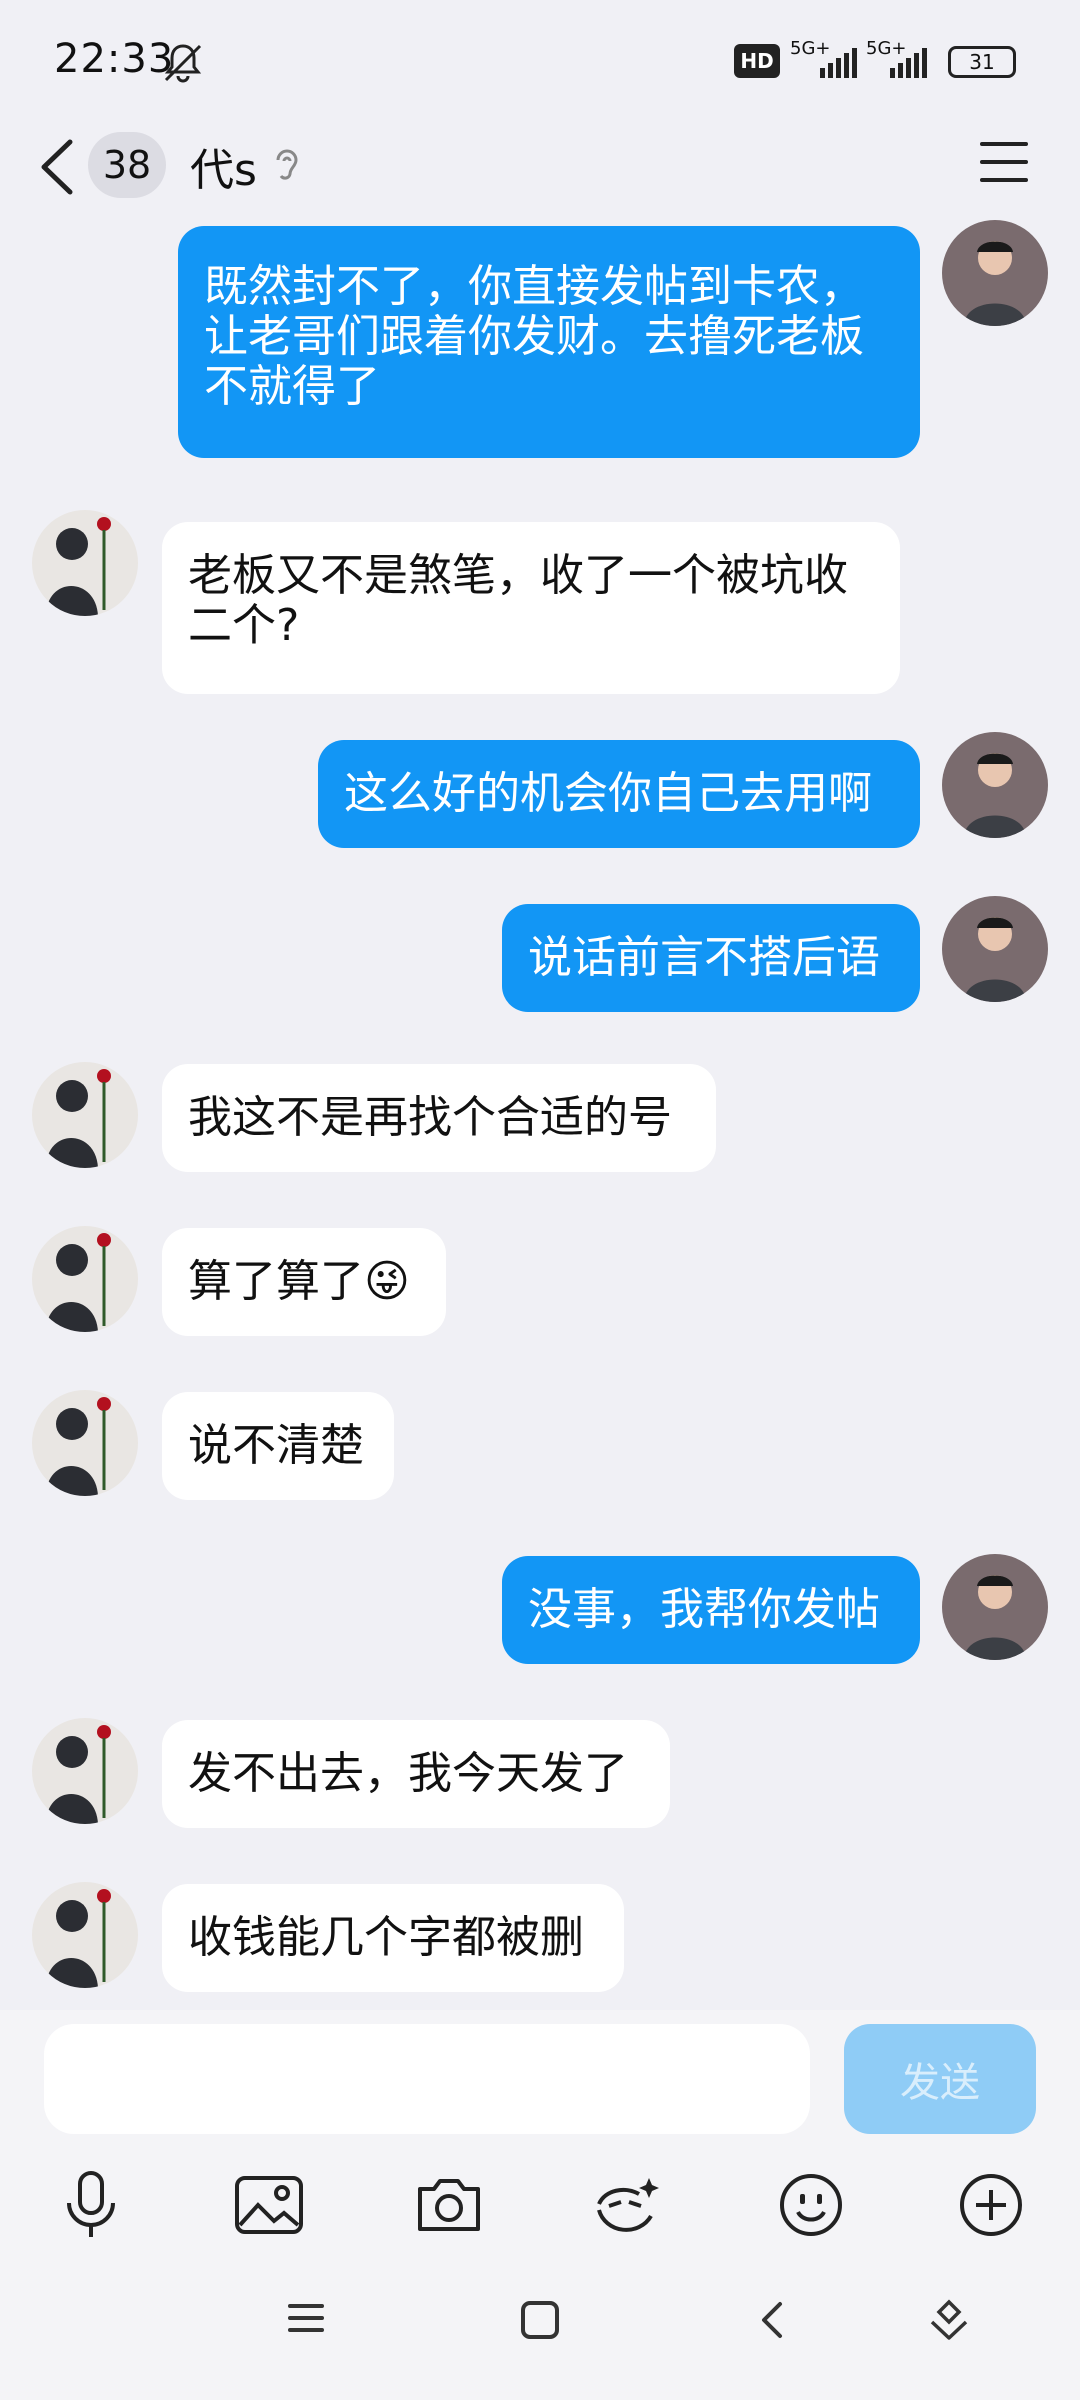 This screenshot has width=1080, height=2400. What do you see at coordinates (982, 62) in the screenshot?
I see `battery-icon: 31` at bounding box center [982, 62].